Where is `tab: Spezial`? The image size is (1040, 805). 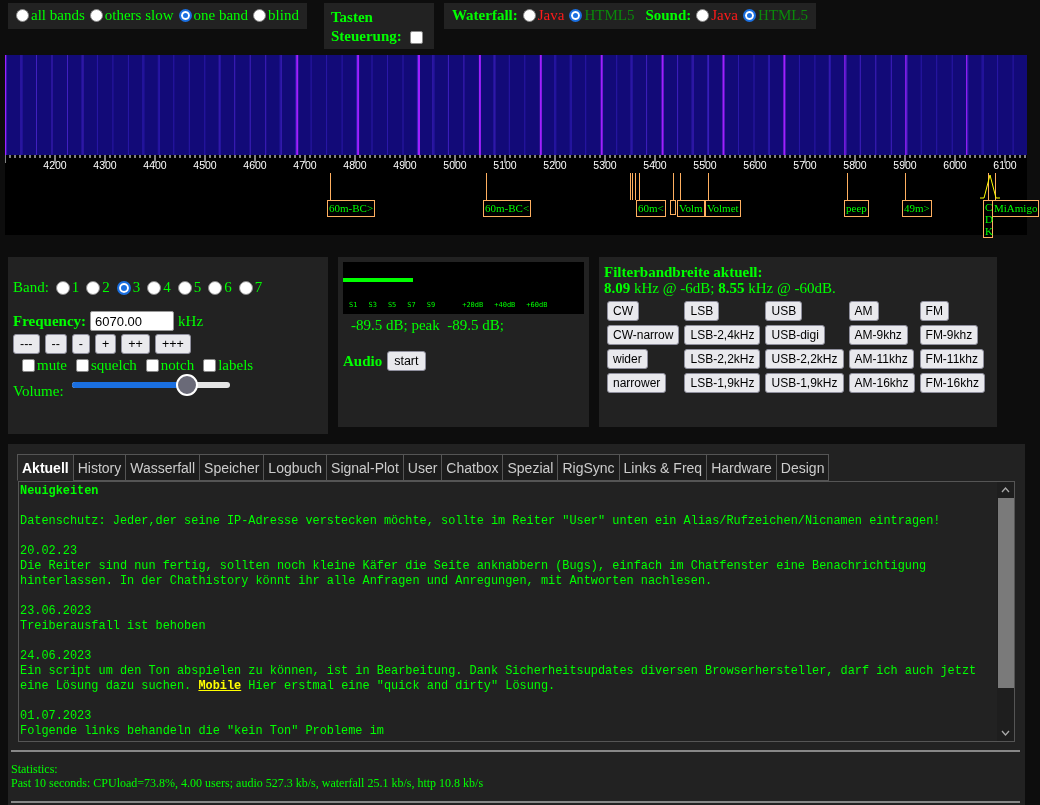 tab: Spezial is located at coordinates (530, 467).